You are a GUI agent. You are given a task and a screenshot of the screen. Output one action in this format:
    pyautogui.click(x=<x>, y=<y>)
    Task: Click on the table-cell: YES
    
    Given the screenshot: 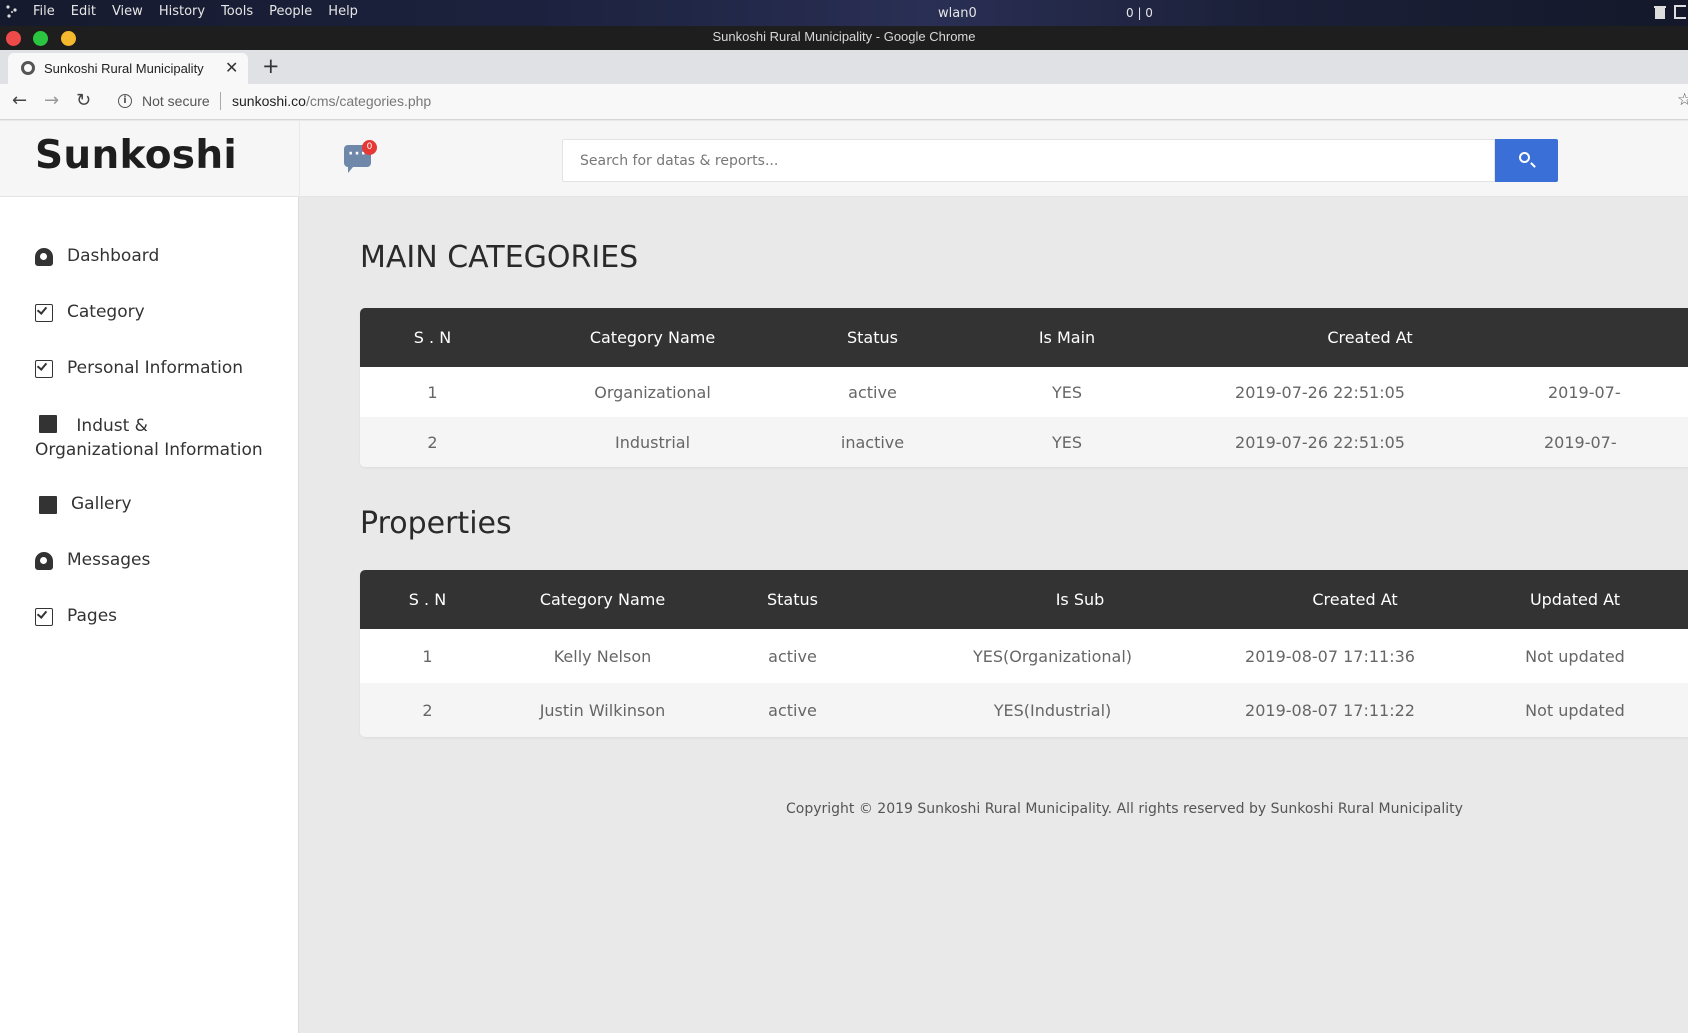 What is the action you would take?
    pyautogui.click(x=1067, y=442)
    